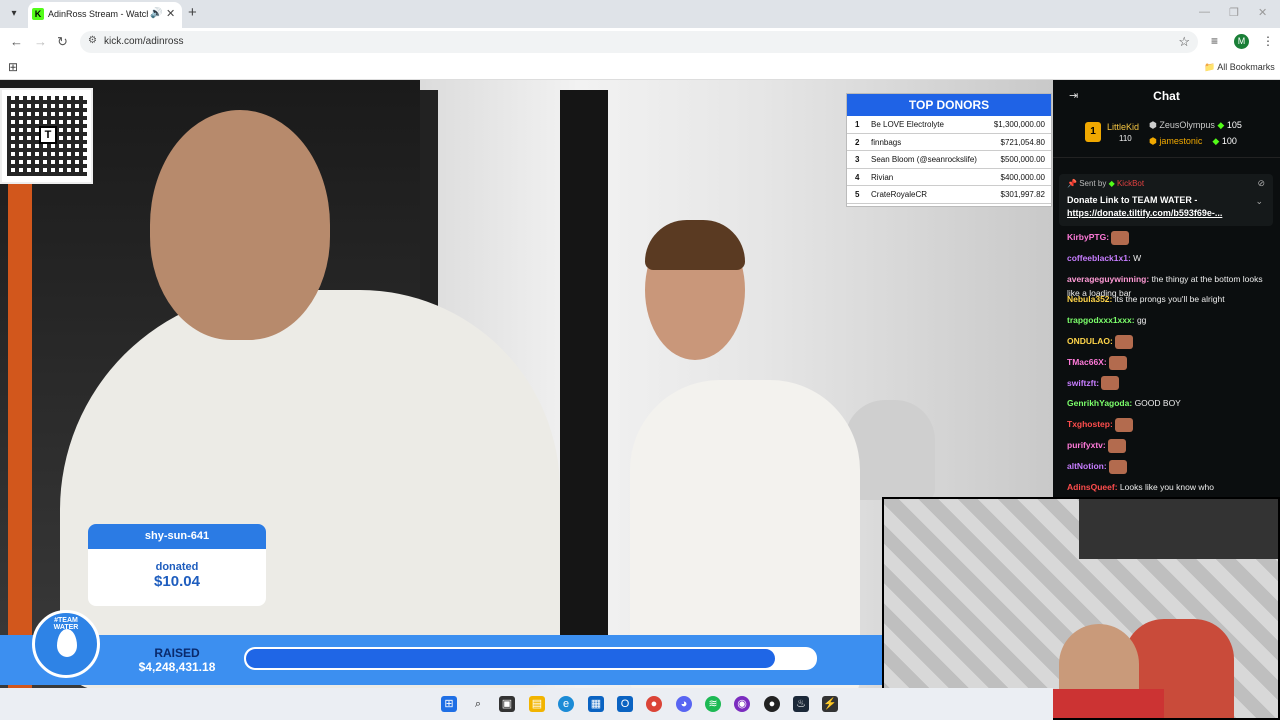  I want to click on media-control-icon: ≡, so click(1214, 41).